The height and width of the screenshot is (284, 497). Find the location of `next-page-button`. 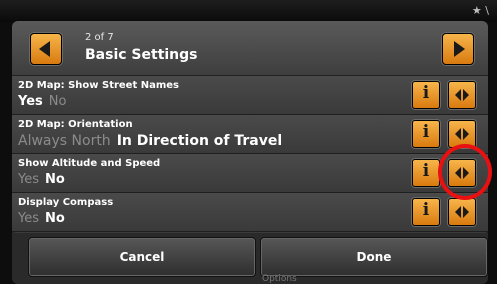

next-page-button is located at coordinates (458, 49).